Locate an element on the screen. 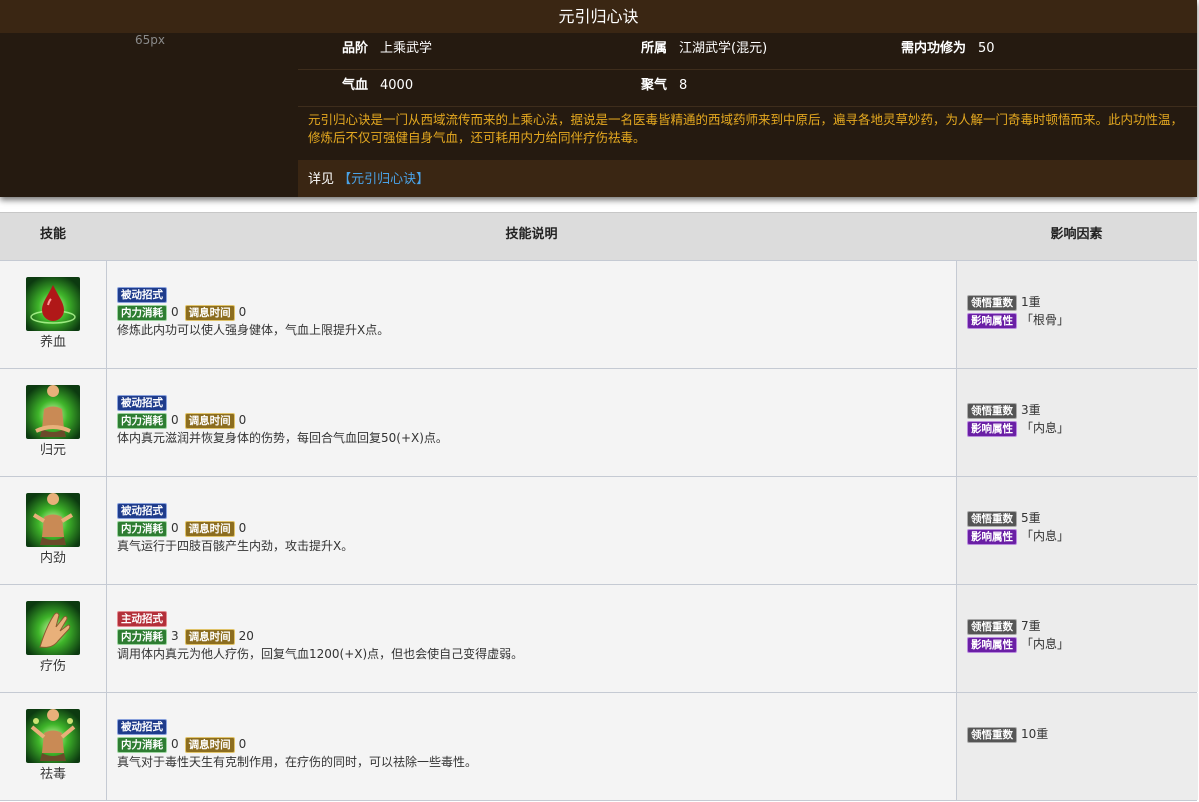 The height and width of the screenshot is (802, 1199). grade-line: 领悟重数 3重 is located at coordinates (1004, 410).